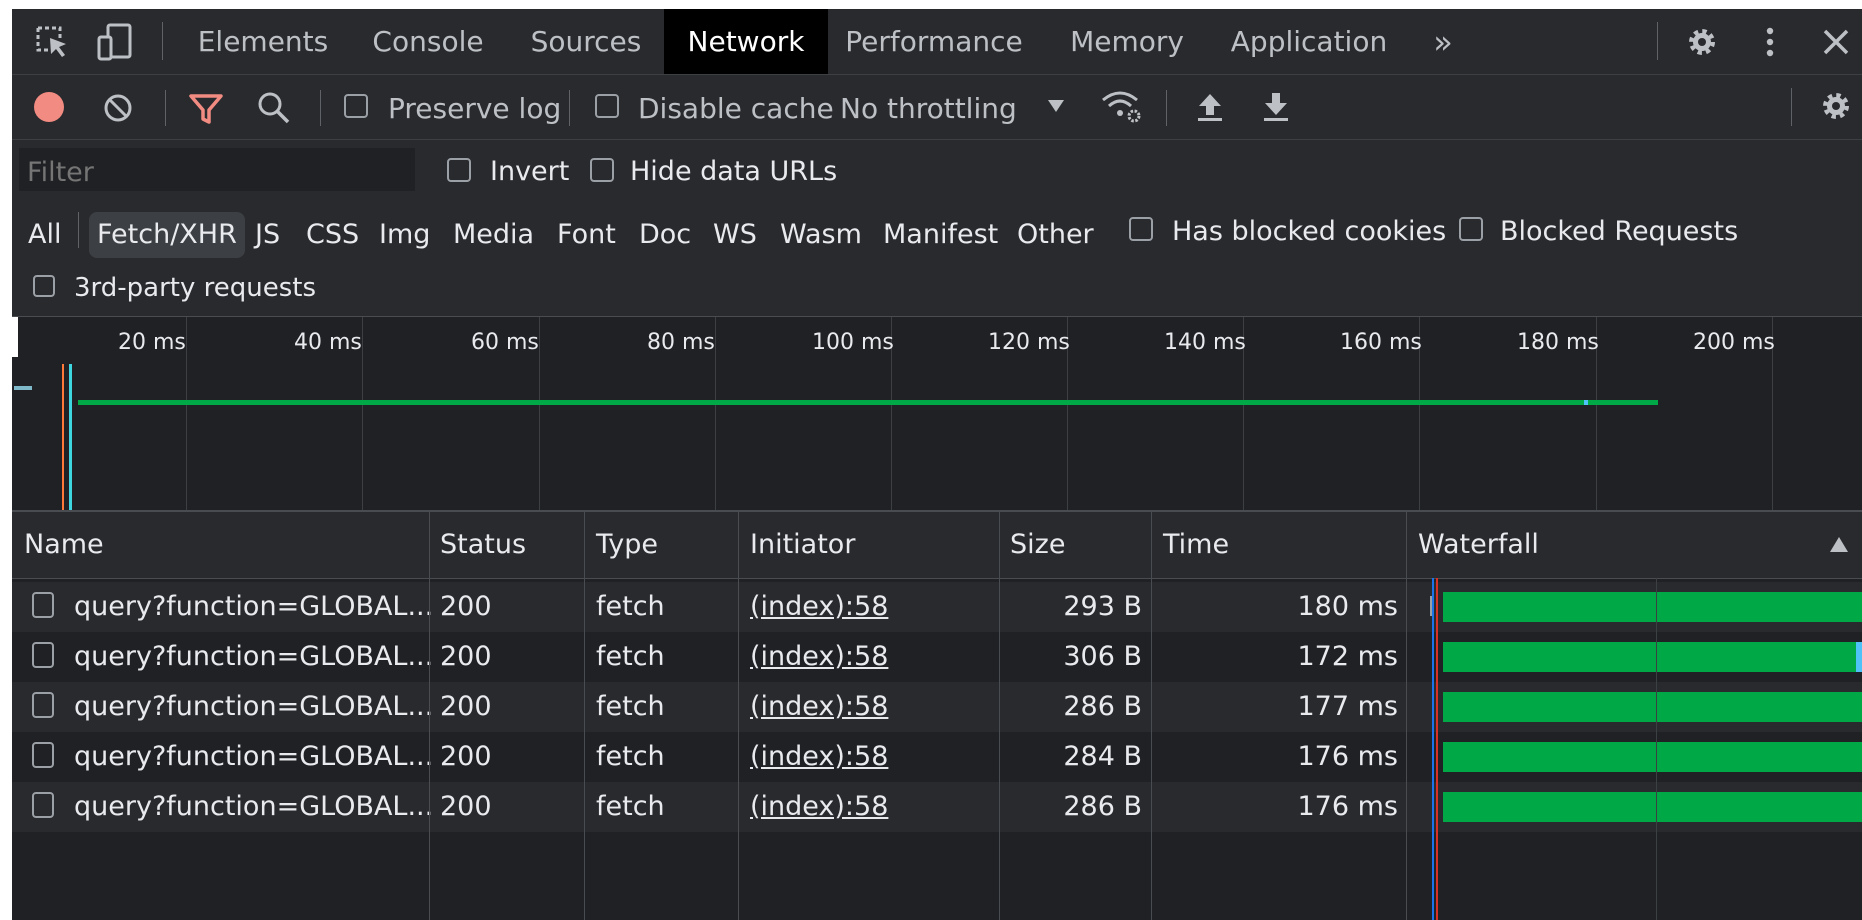 The height and width of the screenshot is (920, 1862). I want to click on overview-tick-label: 120 ms, so click(1029, 342).